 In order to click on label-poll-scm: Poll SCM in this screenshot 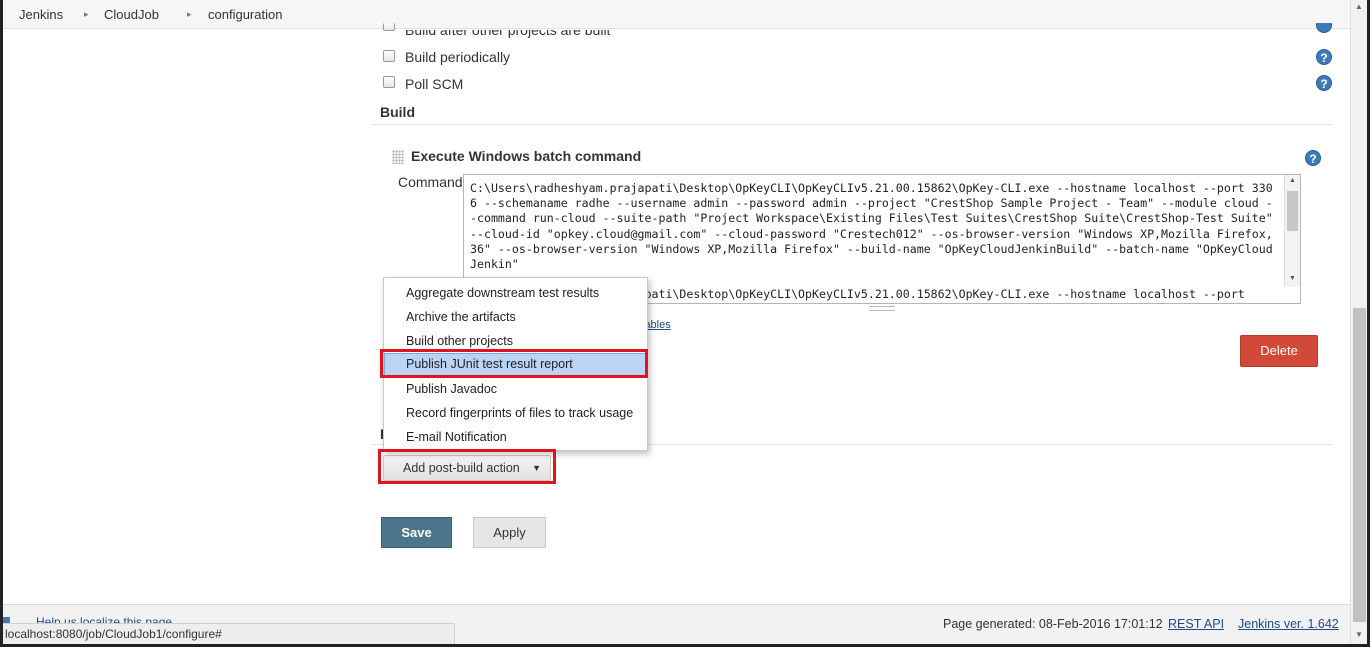, I will do `click(434, 84)`.